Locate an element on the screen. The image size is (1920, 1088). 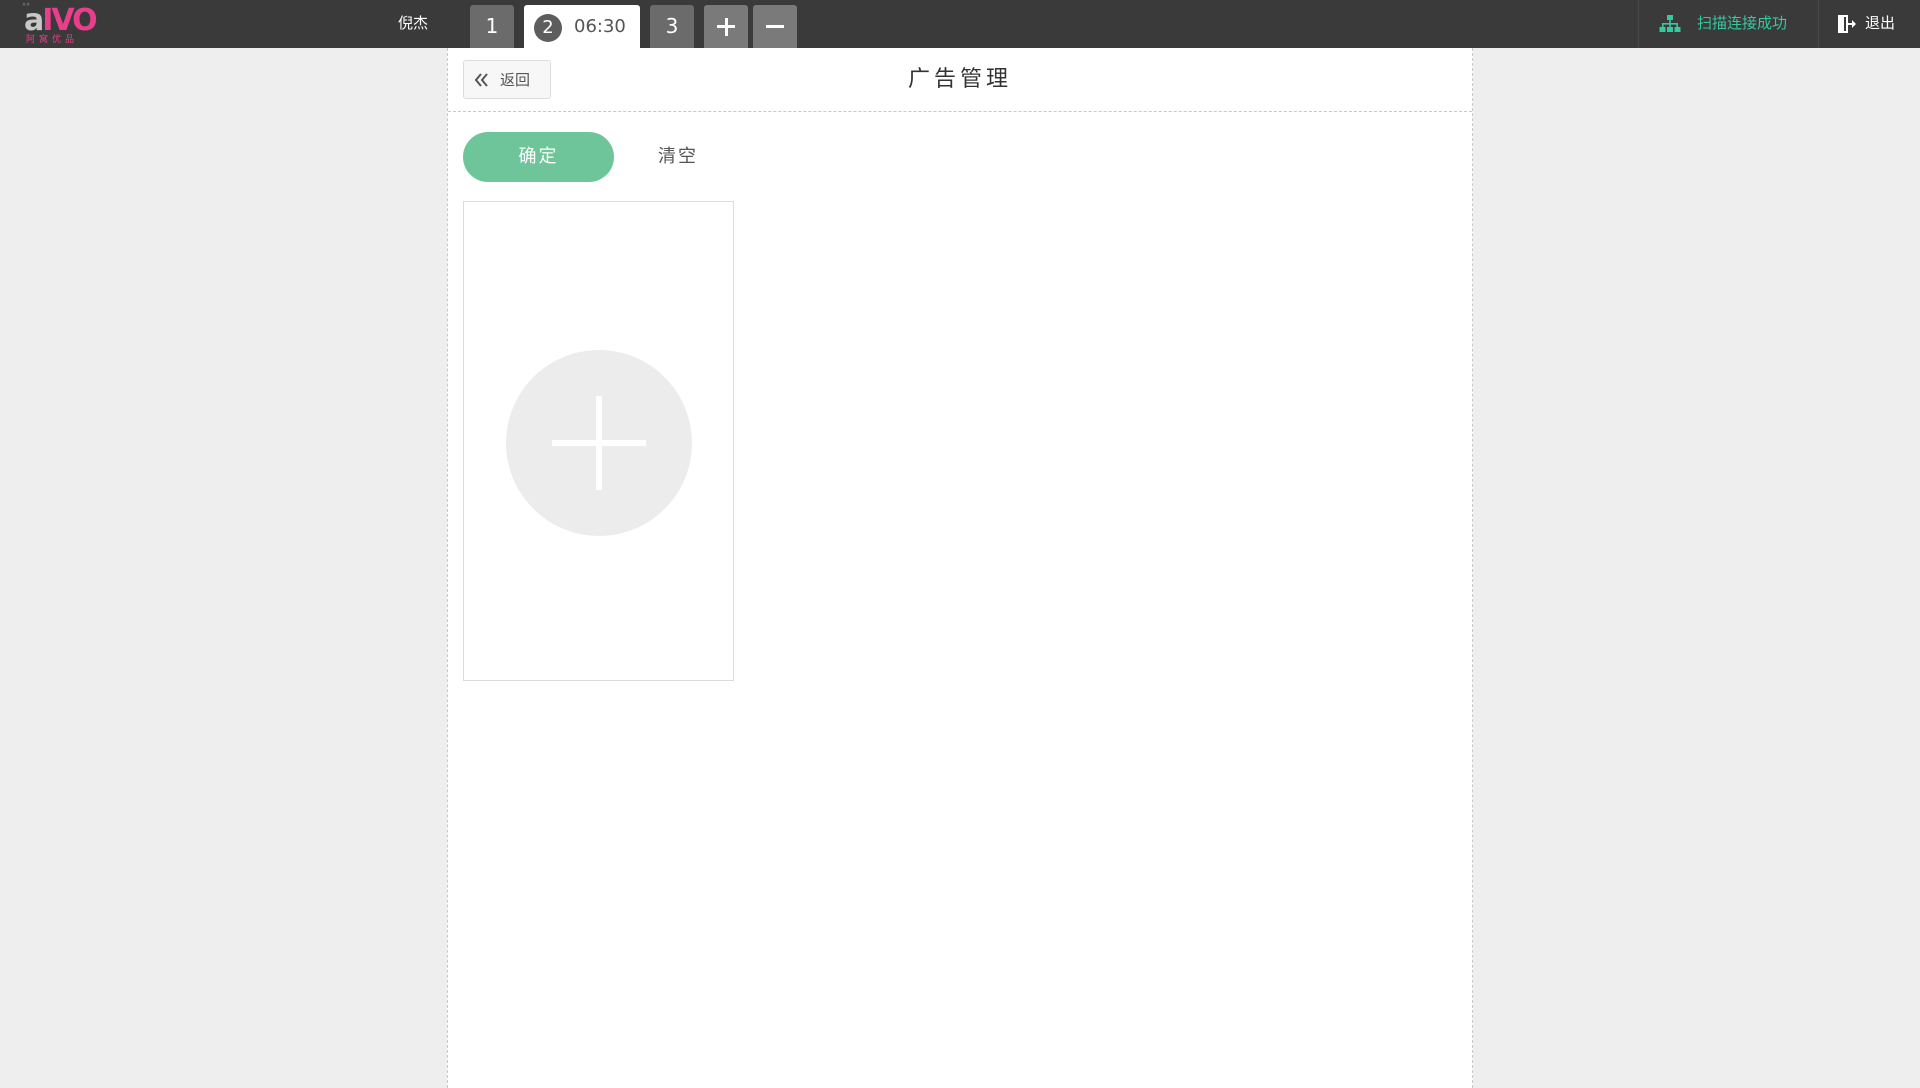
ad-upload-slot is located at coordinates (598, 441).